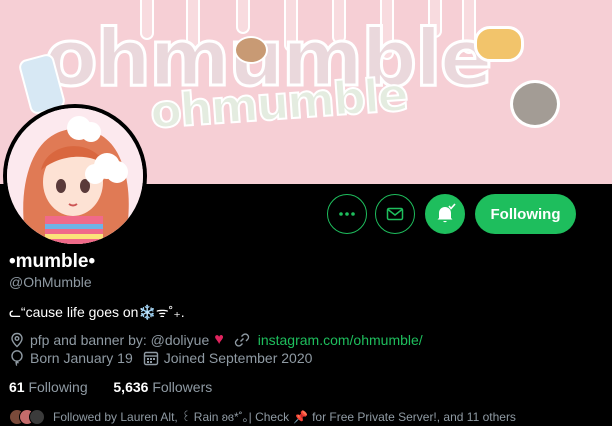 This screenshot has height=426, width=612. Describe the element at coordinates (162, 387) in the screenshot. I see `followers-count-link: 5,636 Followers` at that location.